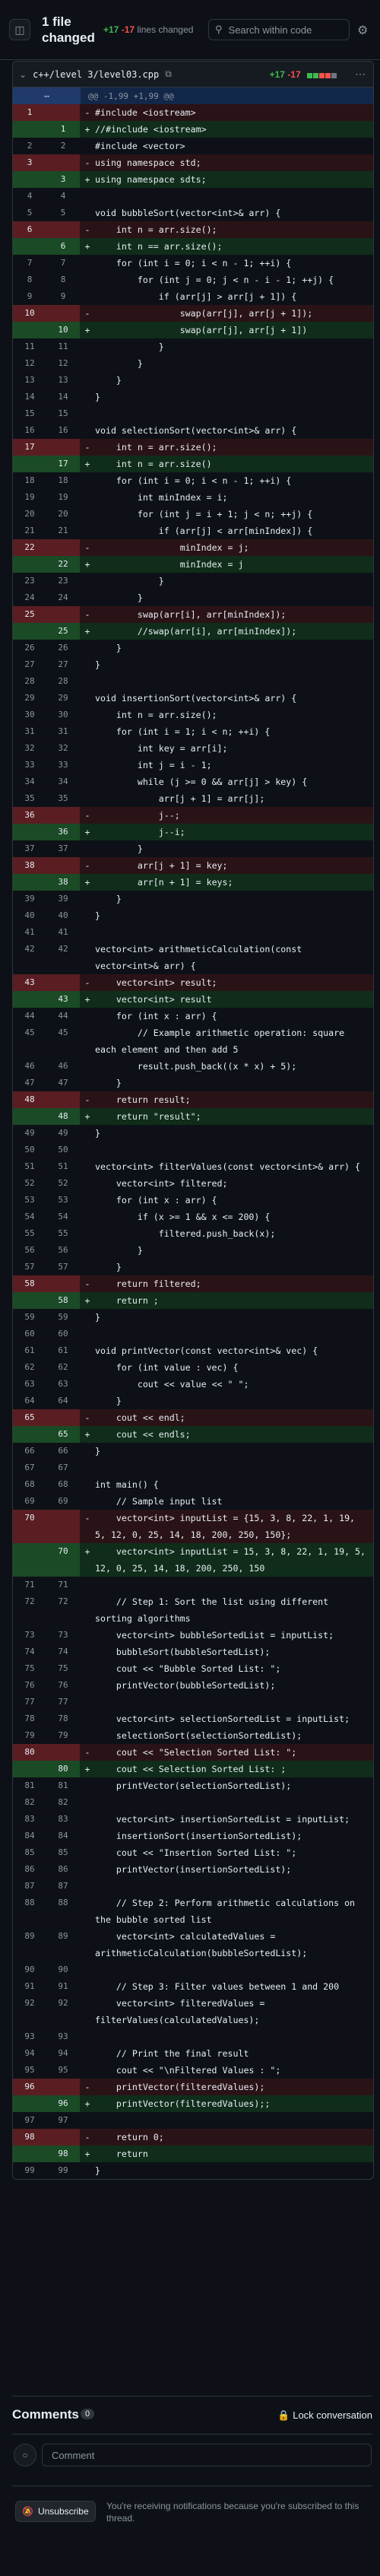  Describe the element at coordinates (29, 597) in the screenshot. I see `old-line-number: 24` at that location.